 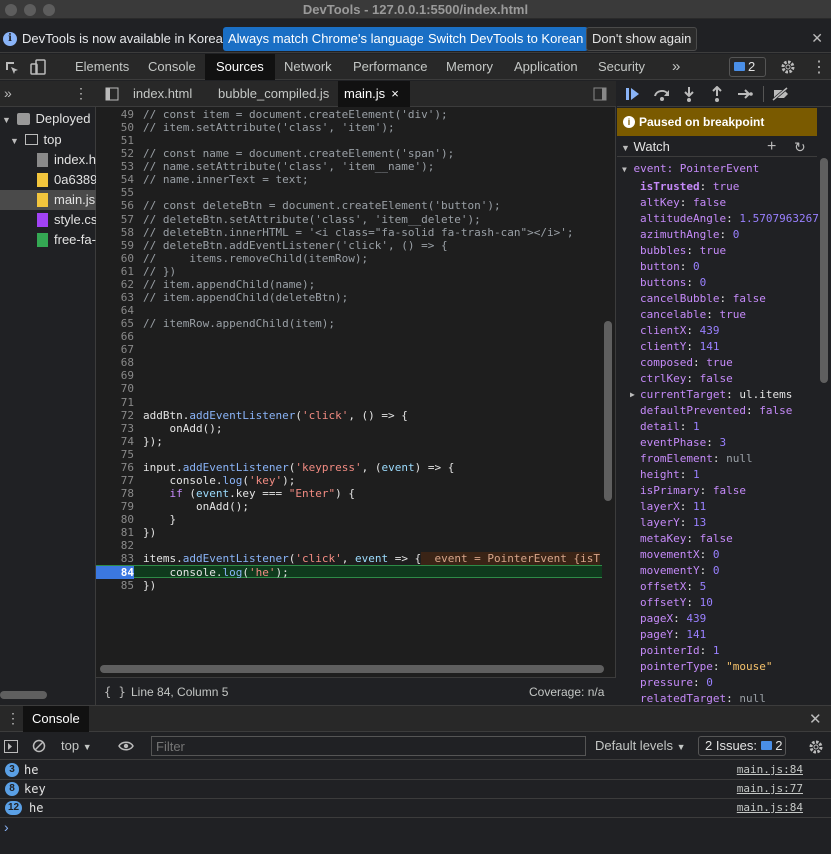 I want to click on tree-item-file: style.cs, so click(x=67, y=220).